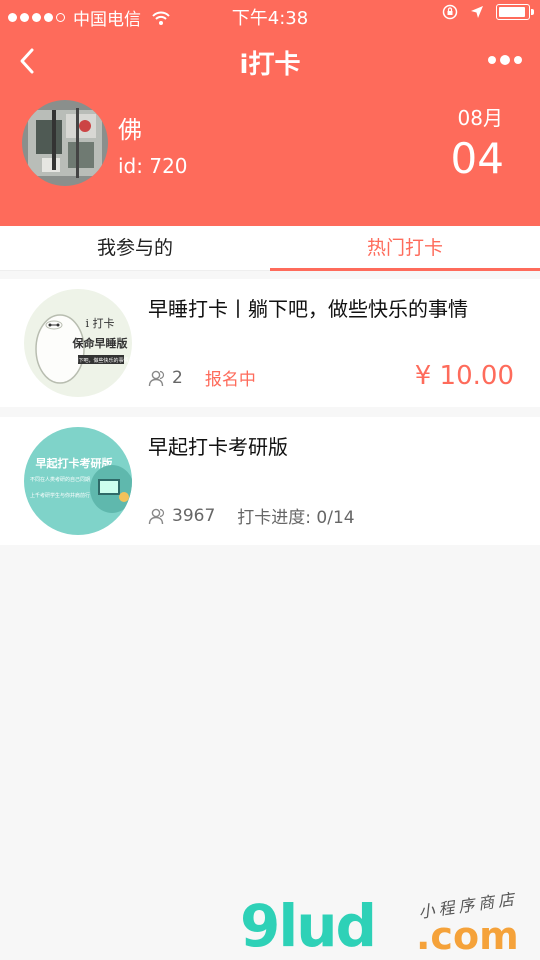 The height and width of the screenshot is (960, 540). What do you see at coordinates (467, 936) in the screenshot?
I see `watermark-domain: .com` at bounding box center [467, 936].